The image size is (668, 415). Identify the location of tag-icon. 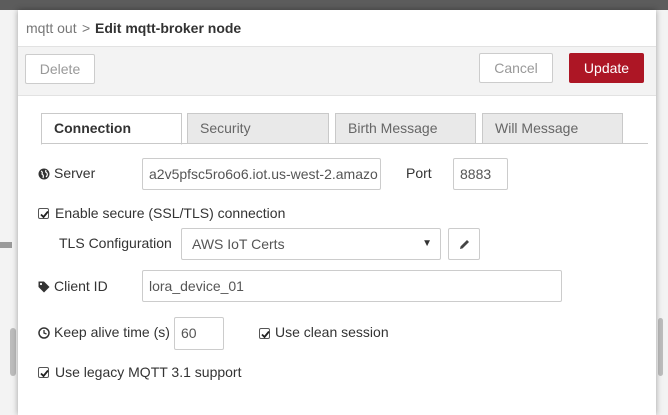
(44, 288).